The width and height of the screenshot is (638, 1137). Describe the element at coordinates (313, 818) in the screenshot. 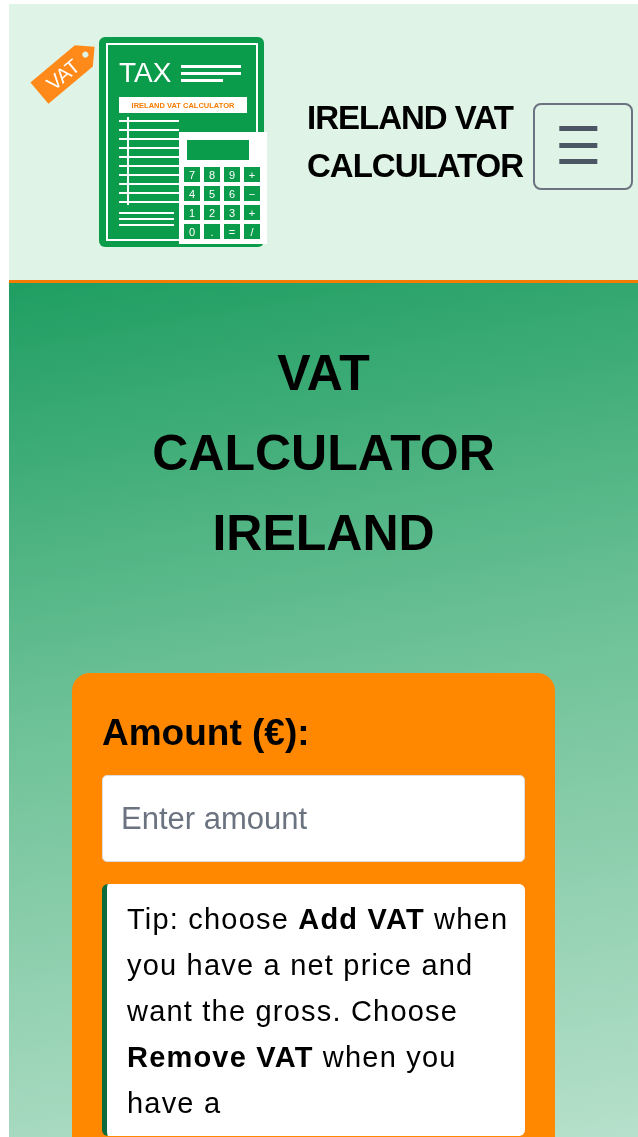

I see `amount-input-field: Enter amount` at that location.